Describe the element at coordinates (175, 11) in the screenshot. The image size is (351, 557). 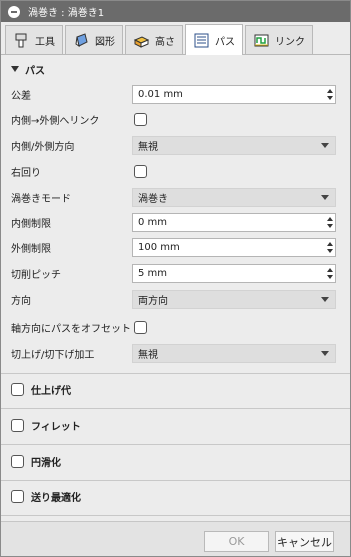
I see `title-bar: 渦巻き : 渦巻き1` at that location.